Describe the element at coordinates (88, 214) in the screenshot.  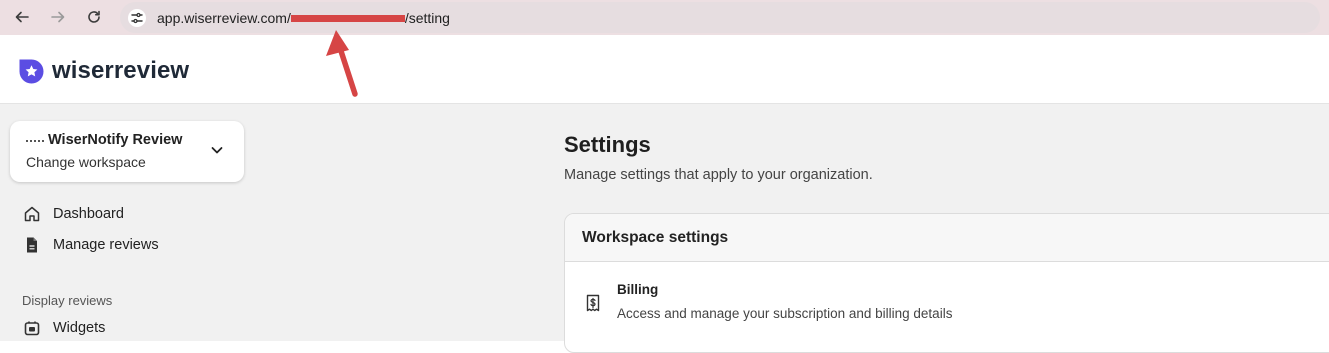
I see `sidebar-item-label: Dashboard` at that location.